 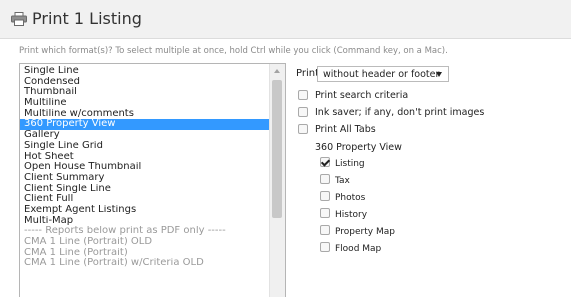 I want to click on scrollbar-thumb, so click(x=277, y=149).